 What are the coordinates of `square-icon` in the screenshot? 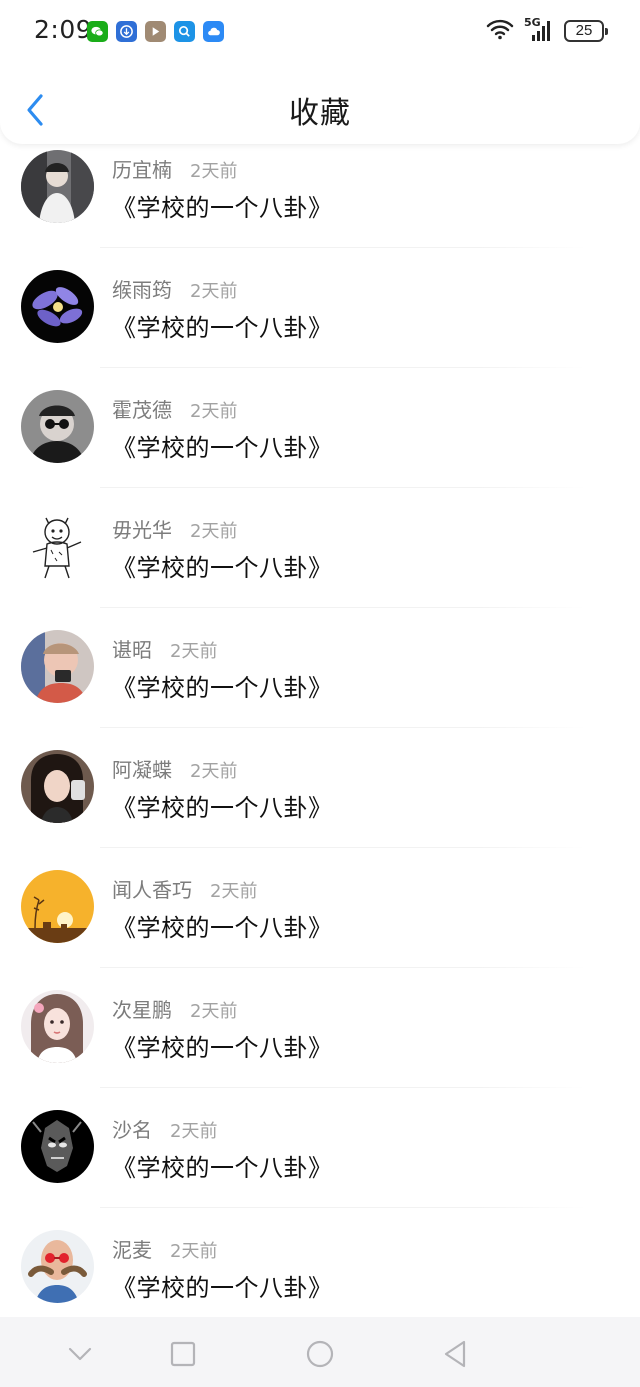 It's located at (183, 1354).